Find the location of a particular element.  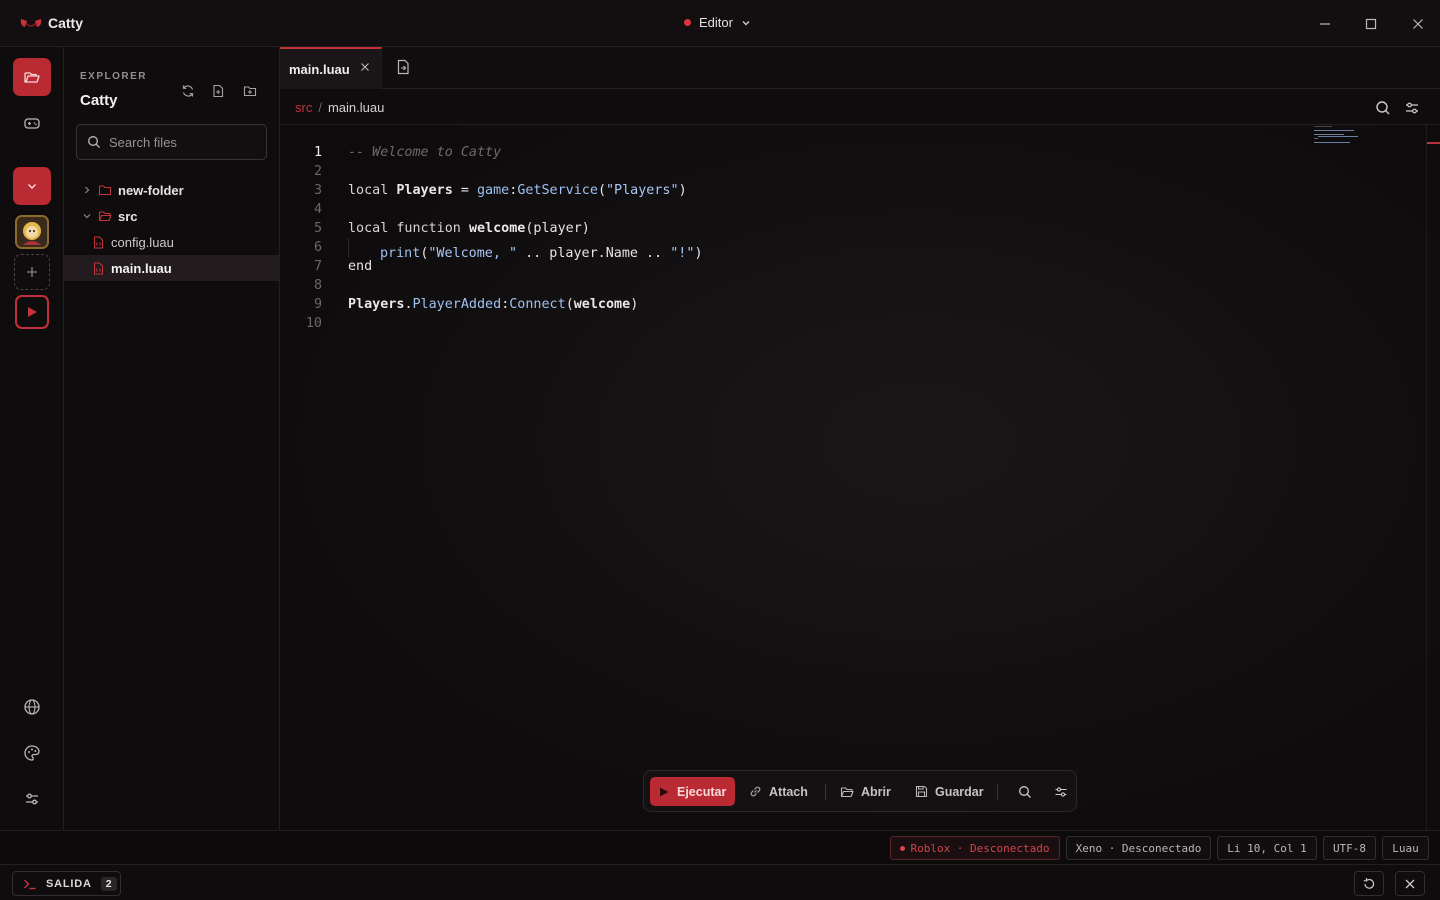

code-line: 10 is located at coordinates (496, 323).